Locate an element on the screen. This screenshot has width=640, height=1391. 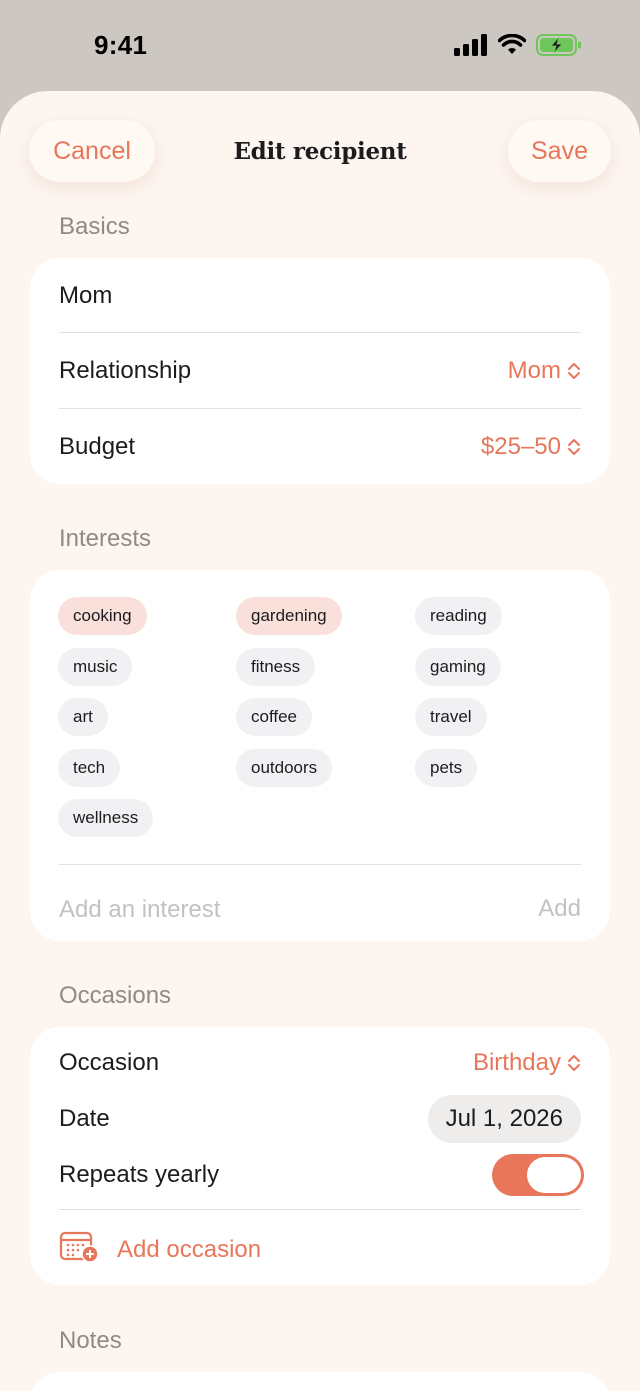
interest-chip-cooking: cooking is located at coordinates (102, 616).